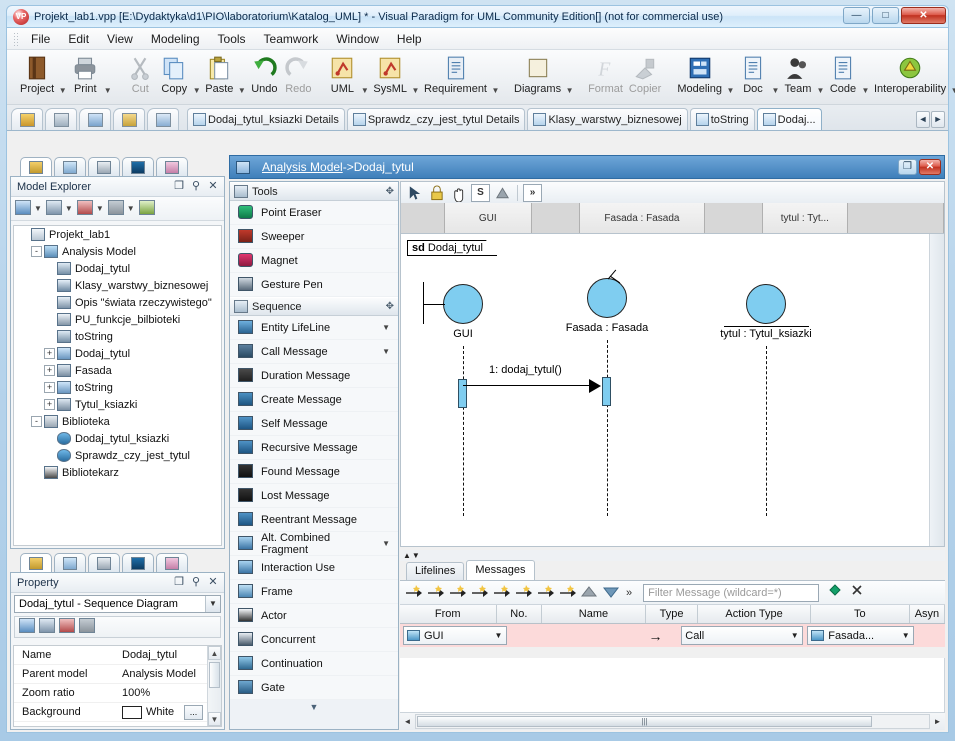 The image size is (955, 741). Describe the element at coordinates (214, 675) in the screenshot. I see `scroll-thumb` at that location.